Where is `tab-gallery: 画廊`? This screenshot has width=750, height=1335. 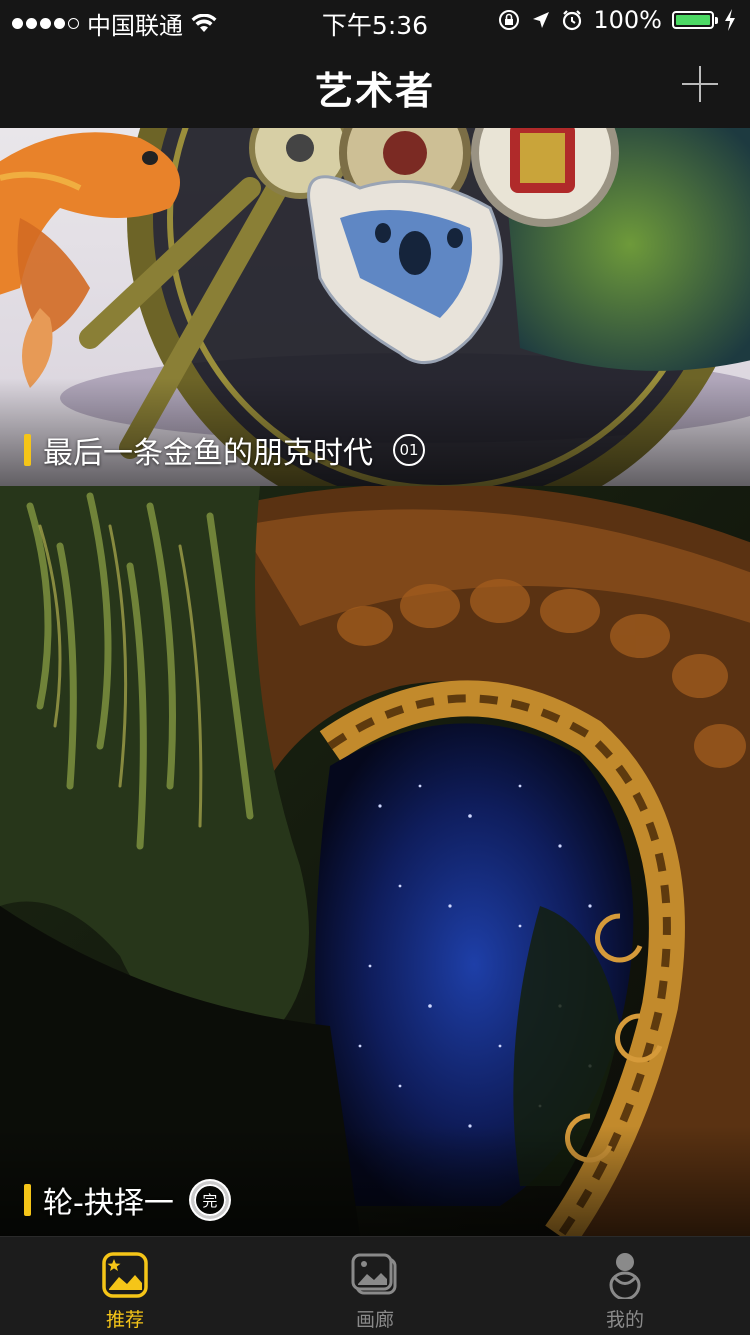 tab-gallery: 画廊 is located at coordinates (375, 1286).